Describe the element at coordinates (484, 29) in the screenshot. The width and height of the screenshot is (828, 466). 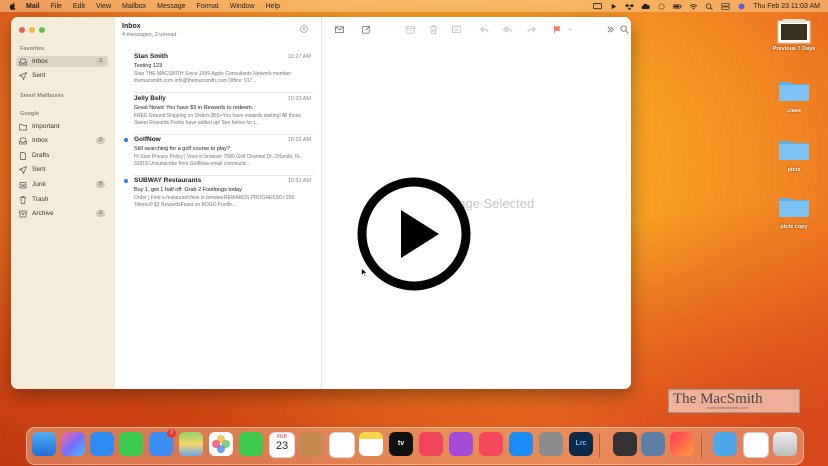
I see `reply-icon` at that location.